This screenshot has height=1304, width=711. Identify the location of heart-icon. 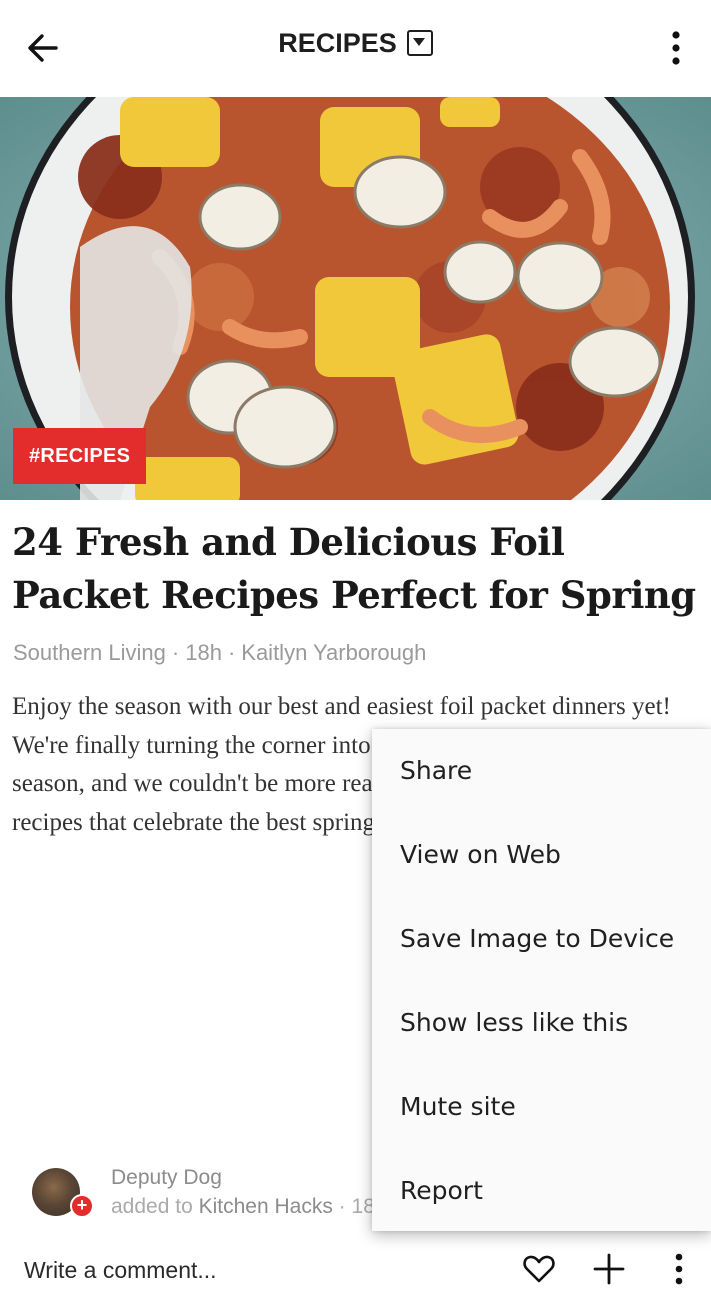
(539, 1269).